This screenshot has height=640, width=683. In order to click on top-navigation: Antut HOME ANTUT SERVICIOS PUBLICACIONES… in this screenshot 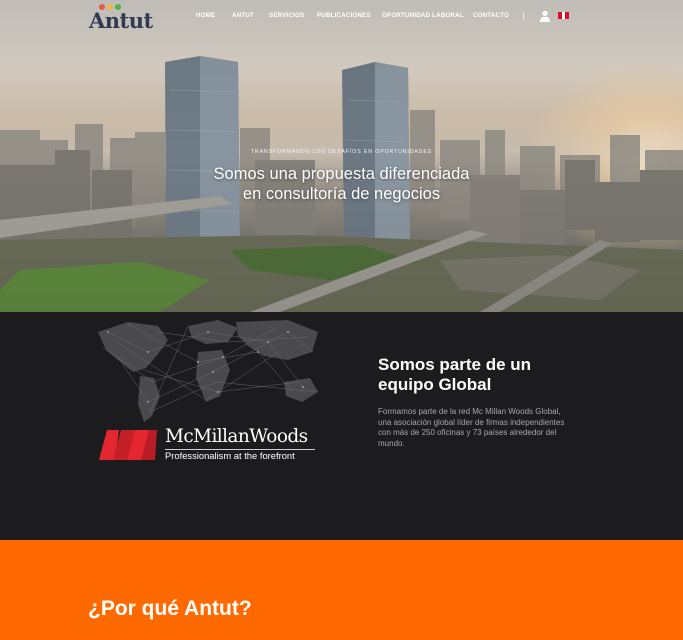, I will do `click(341, 17)`.